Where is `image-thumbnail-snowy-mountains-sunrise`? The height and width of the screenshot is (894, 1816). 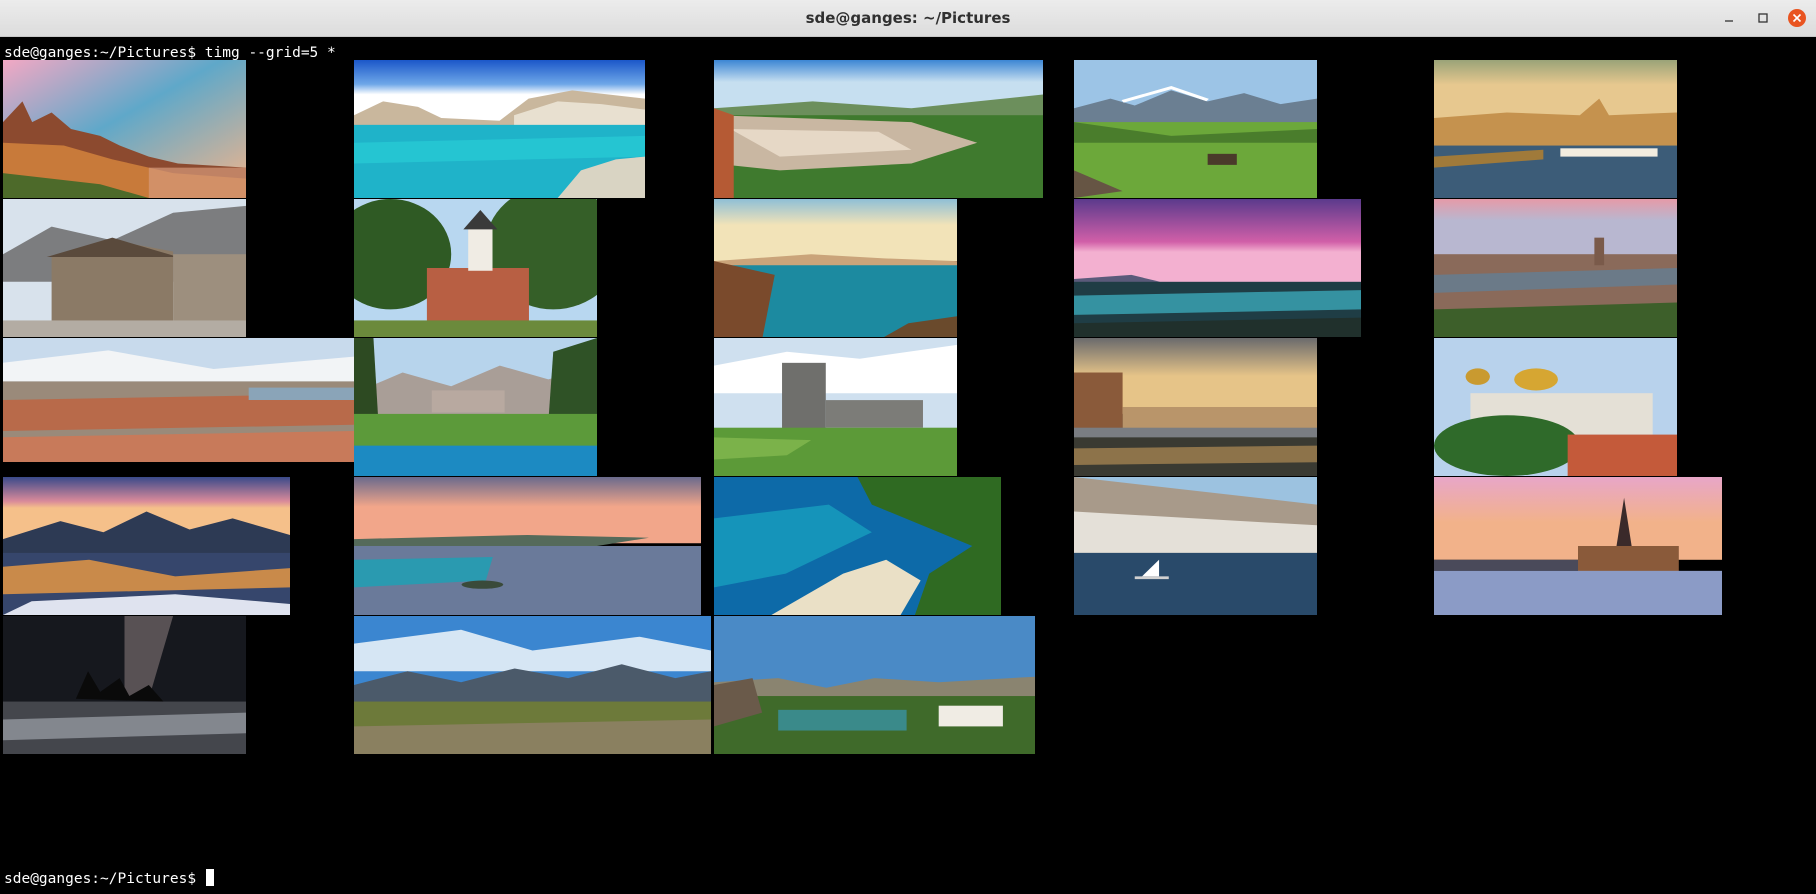
image-thumbnail-snowy-mountains-sunrise is located at coordinates (146, 546).